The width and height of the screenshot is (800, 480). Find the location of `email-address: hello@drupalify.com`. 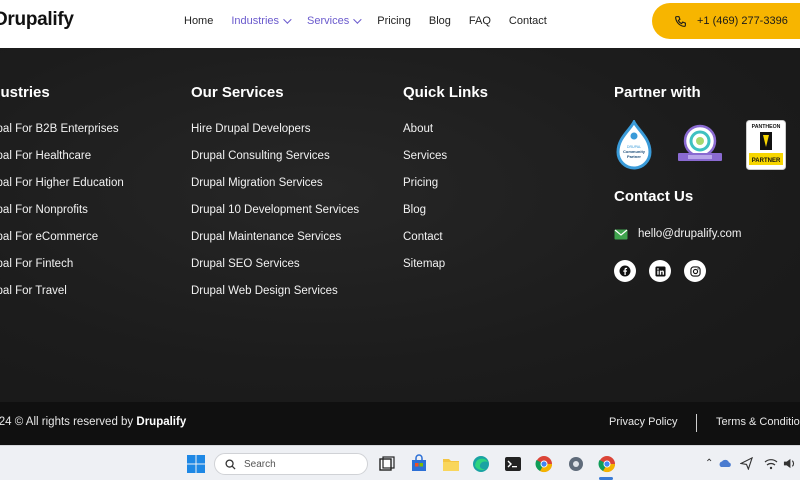

email-address: hello@drupalify.com is located at coordinates (690, 234).